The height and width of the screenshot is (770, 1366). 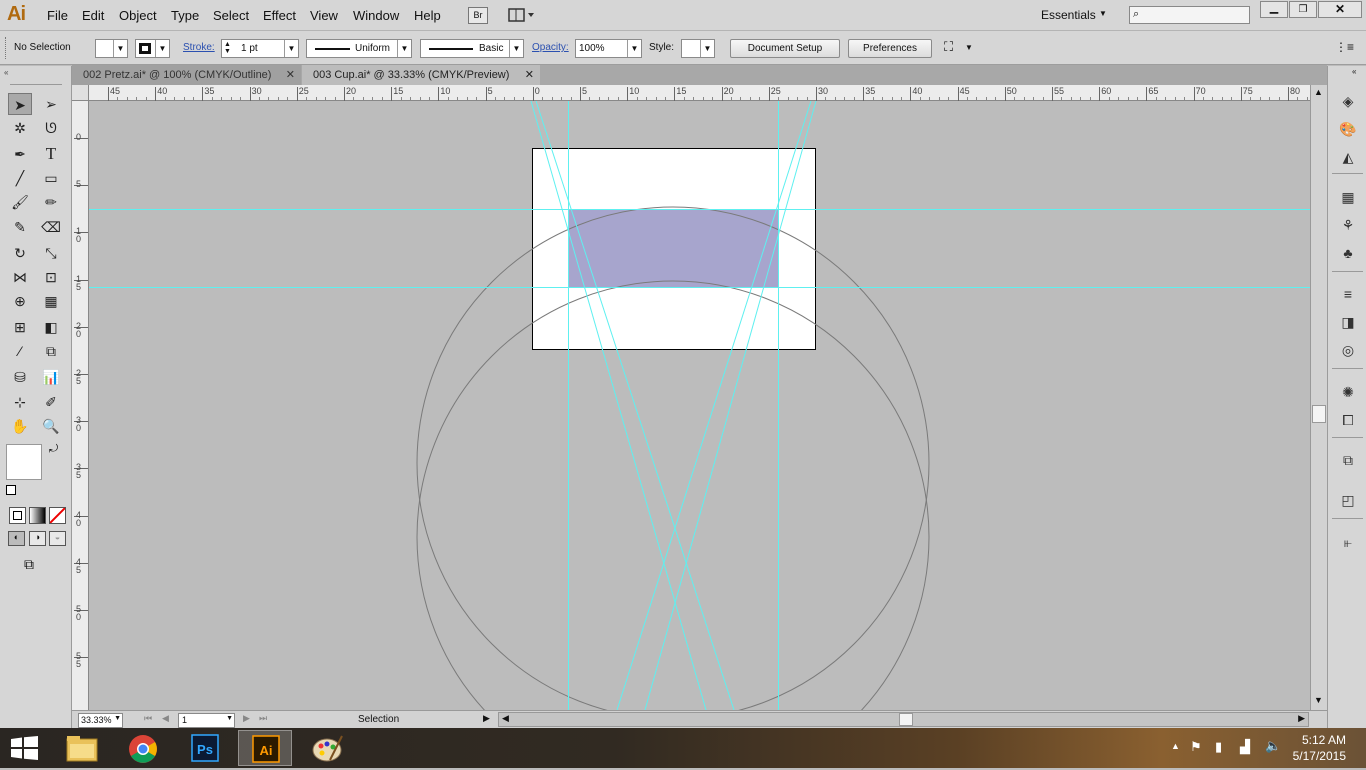 I want to click on network-icon: ▟, so click(x=1245, y=747).